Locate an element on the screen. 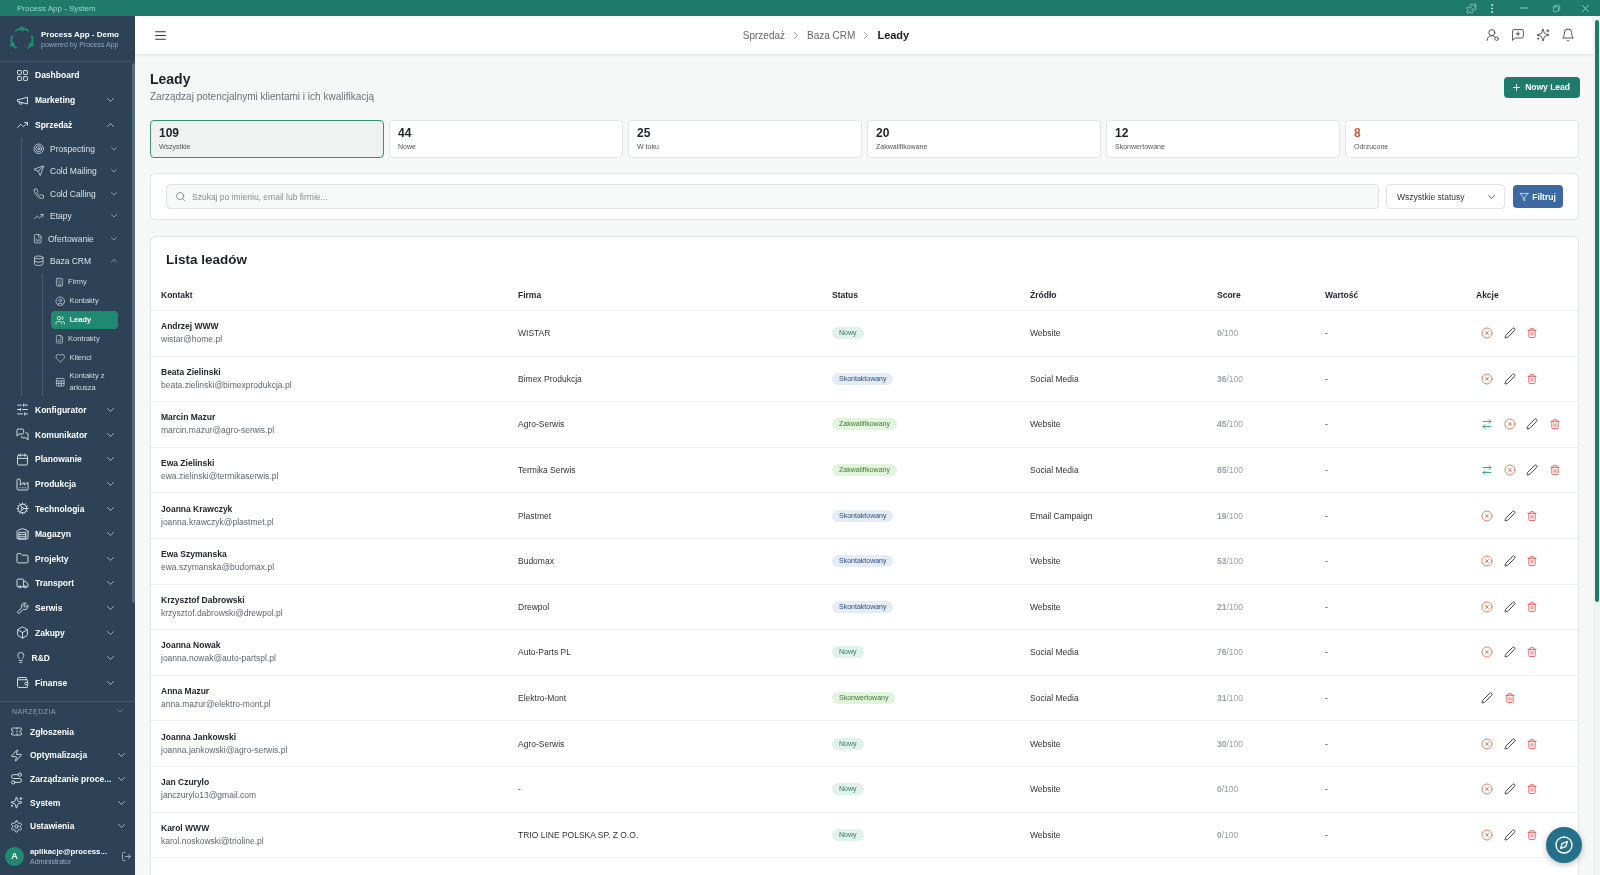  filter-button: Filtruj is located at coordinates (1538, 196).